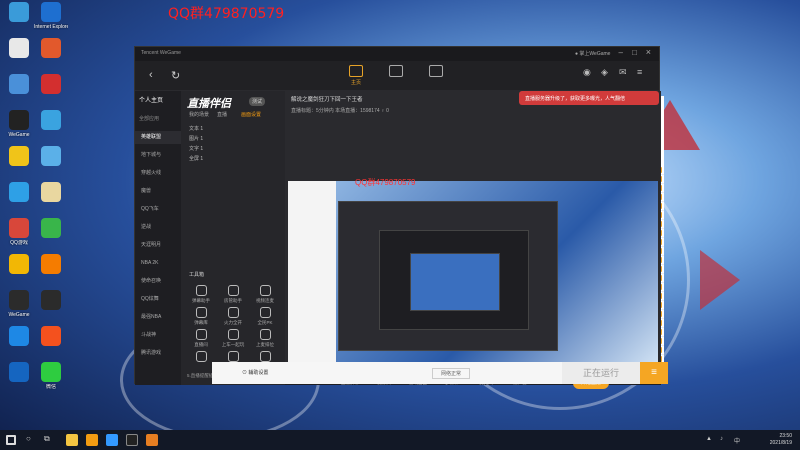  Describe the element at coordinates (589, 98) in the screenshot. I see `promo-banner: 直播服务器升级了，获取更多曝光，人气翻倍` at that location.